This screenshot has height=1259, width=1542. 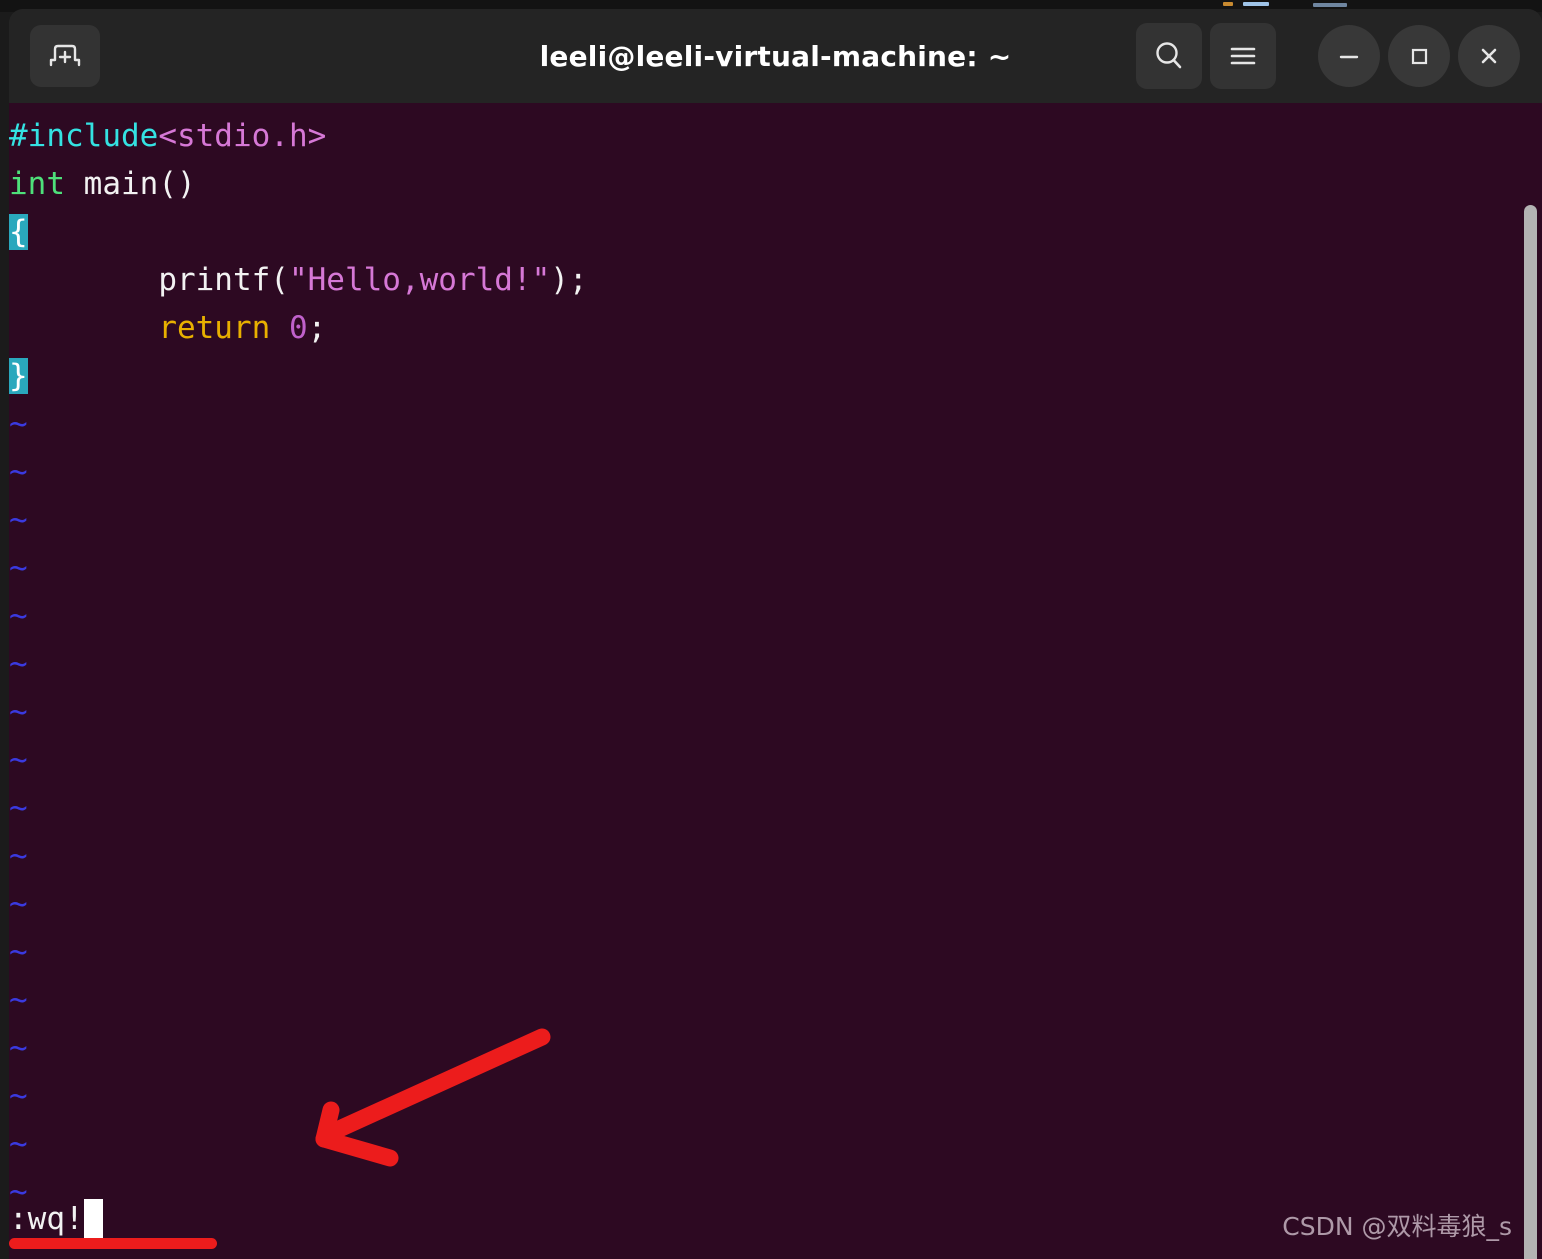 I want to click on watermark: CSDN @双料毒狼_s, so click(x=1397, y=1226).